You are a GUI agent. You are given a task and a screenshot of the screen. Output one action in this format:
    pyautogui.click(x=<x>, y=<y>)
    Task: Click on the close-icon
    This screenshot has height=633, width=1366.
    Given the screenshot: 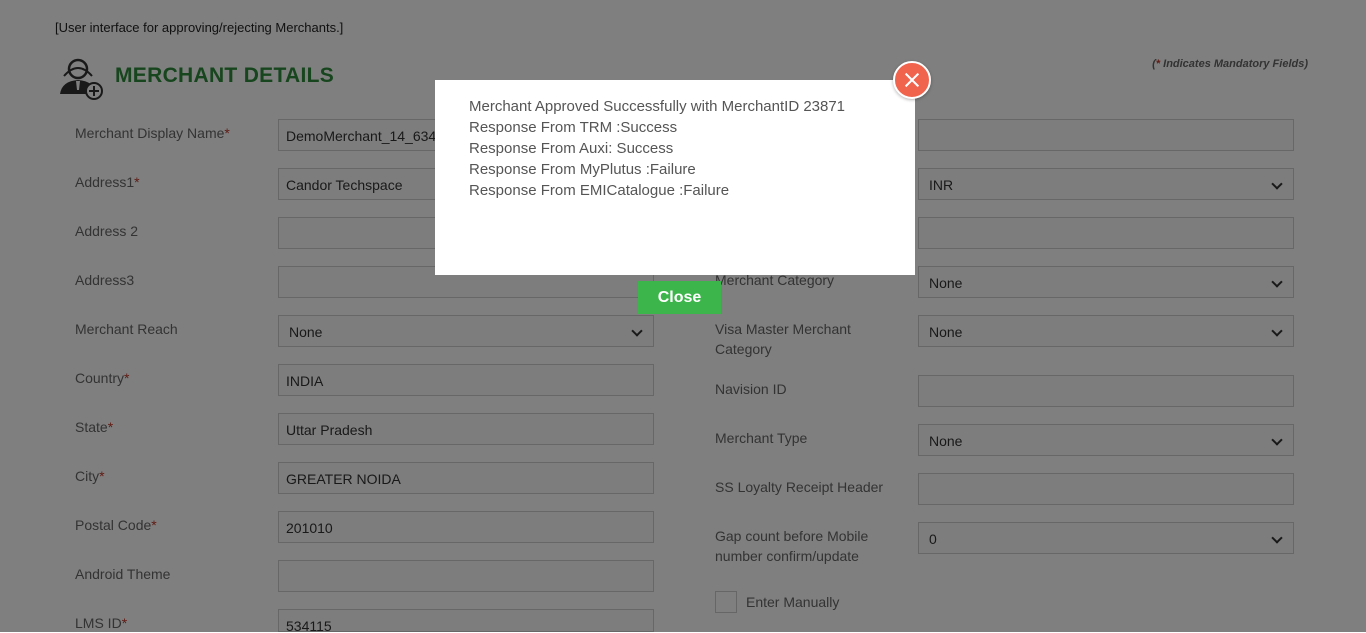 What is the action you would take?
    pyautogui.click(x=912, y=80)
    